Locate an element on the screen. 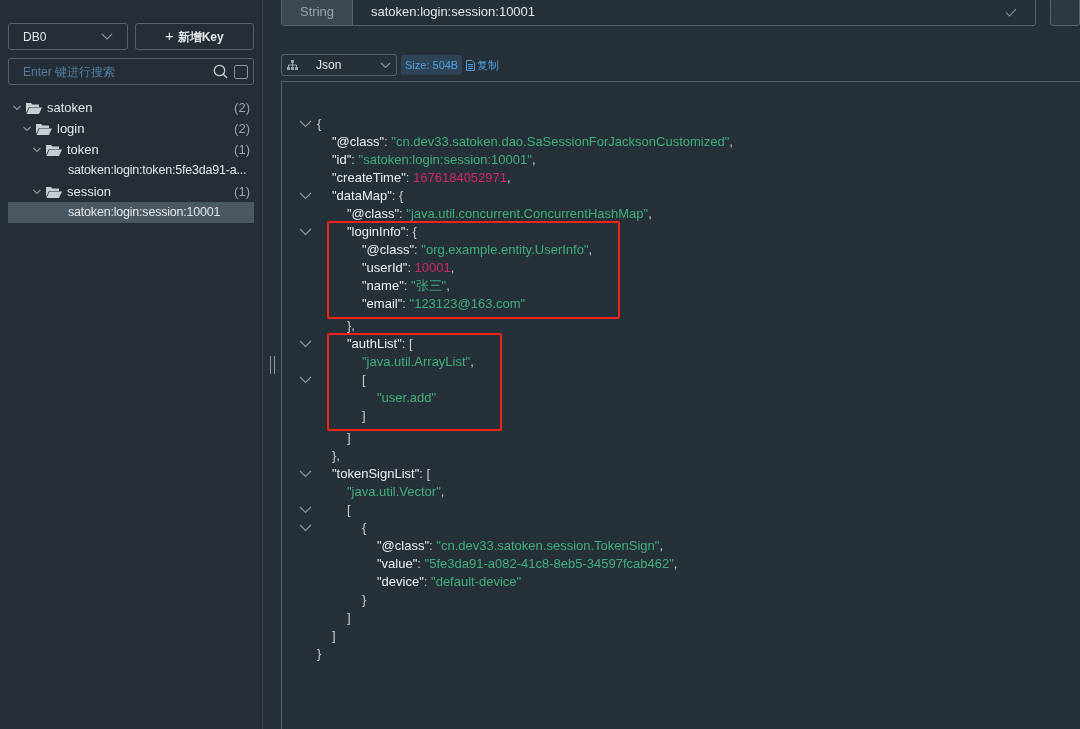 The height and width of the screenshot is (729, 1080). tree-key-item: satoken:login:session:10001 is located at coordinates (131, 212).